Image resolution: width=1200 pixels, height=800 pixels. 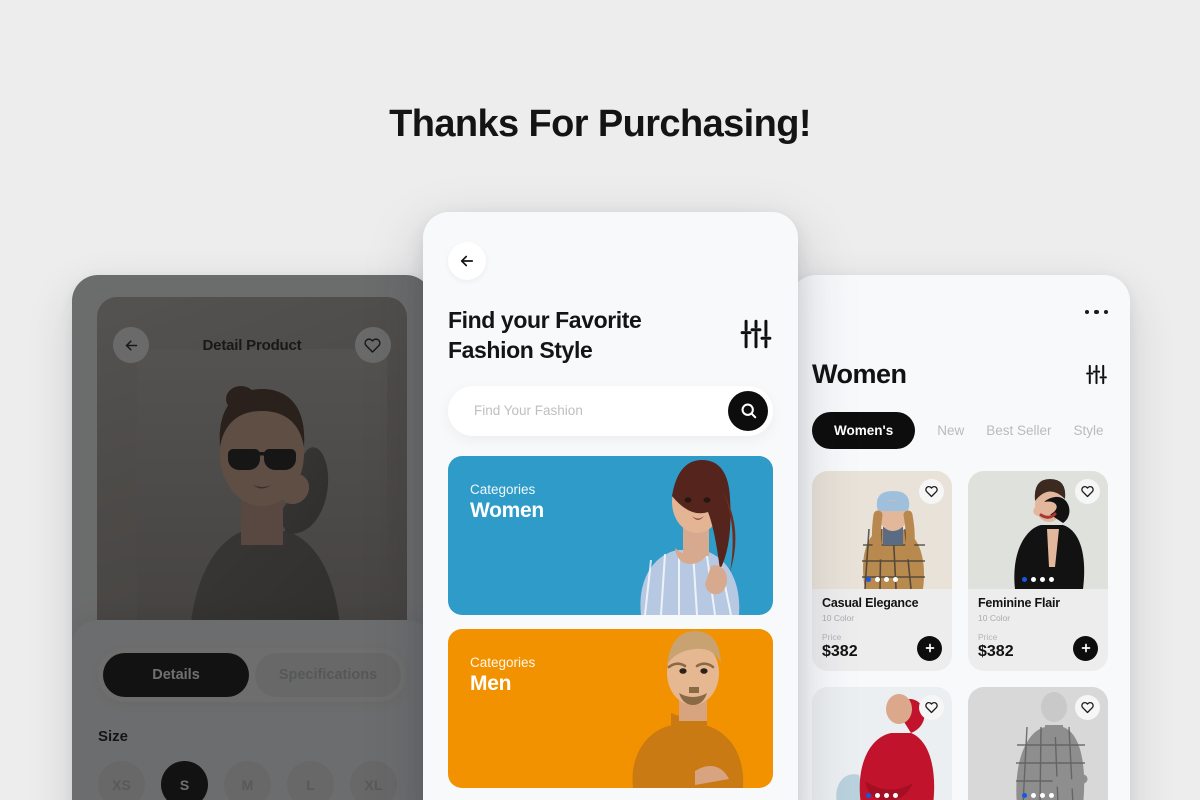 What do you see at coordinates (310, 780) in the screenshot?
I see `size-option-l: L` at bounding box center [310, 780].